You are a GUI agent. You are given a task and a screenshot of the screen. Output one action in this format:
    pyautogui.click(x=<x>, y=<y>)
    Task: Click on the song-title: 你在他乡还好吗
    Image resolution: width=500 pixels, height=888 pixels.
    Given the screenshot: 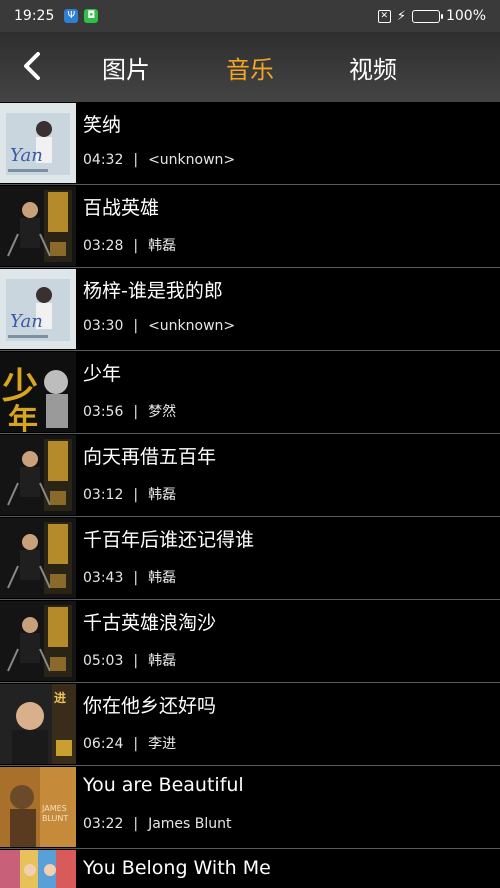 What is the action you would take?
    pyautogui.click(x=150, y=706)
    